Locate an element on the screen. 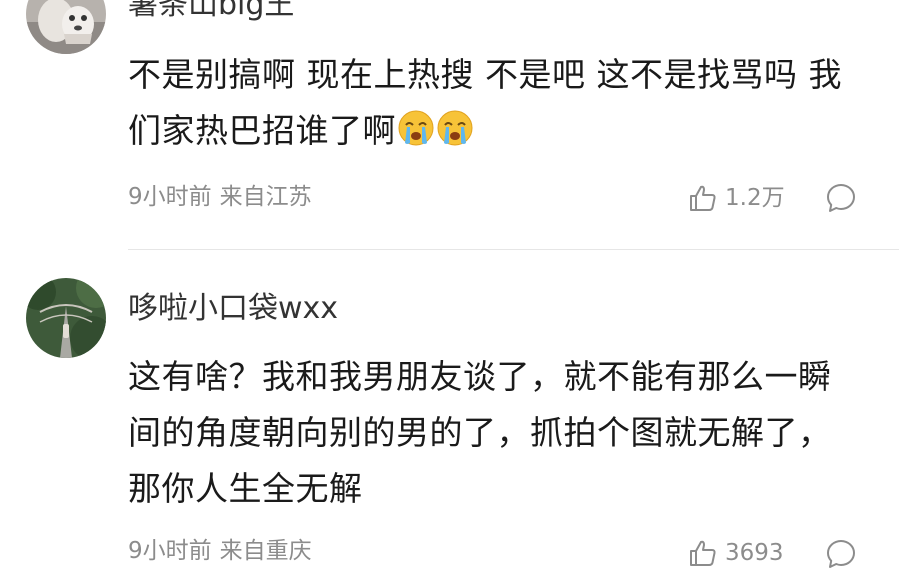 Image resolution: width=899 pixels, height=574 pixels. comment-meta: 9小时前 来自重庆 is located at coordinates (220, 551).